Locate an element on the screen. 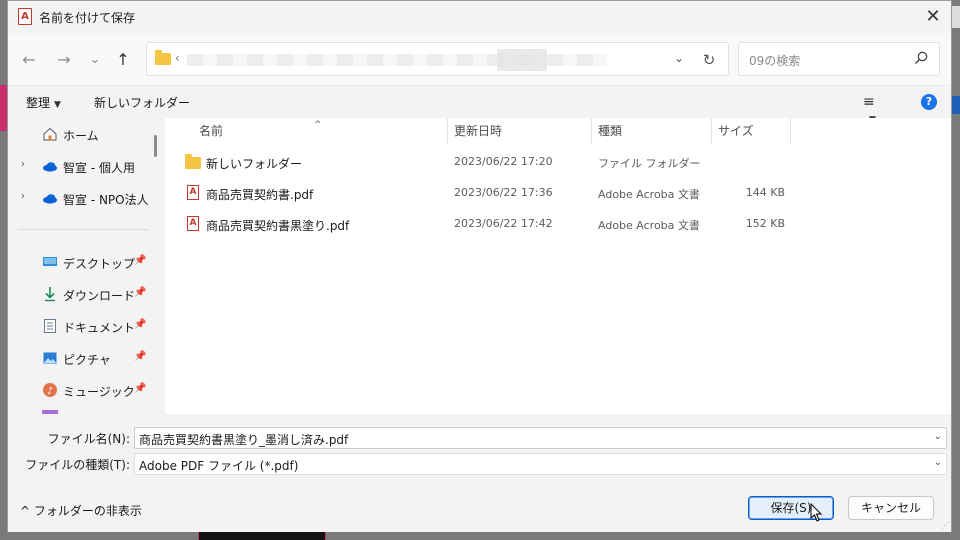 Image resolution: width=960 pixels, height=540 pixels. hide-folders-toggle: ^ フォルダーの非表示 is located at coordinates (81, 510).